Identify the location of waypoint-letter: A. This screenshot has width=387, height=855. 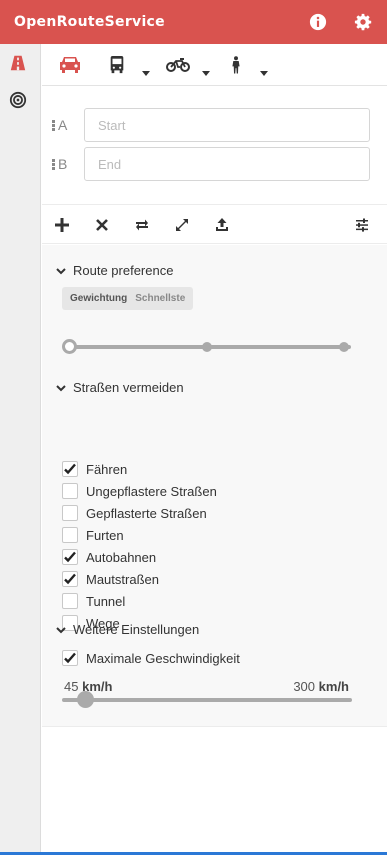
(63, 125).